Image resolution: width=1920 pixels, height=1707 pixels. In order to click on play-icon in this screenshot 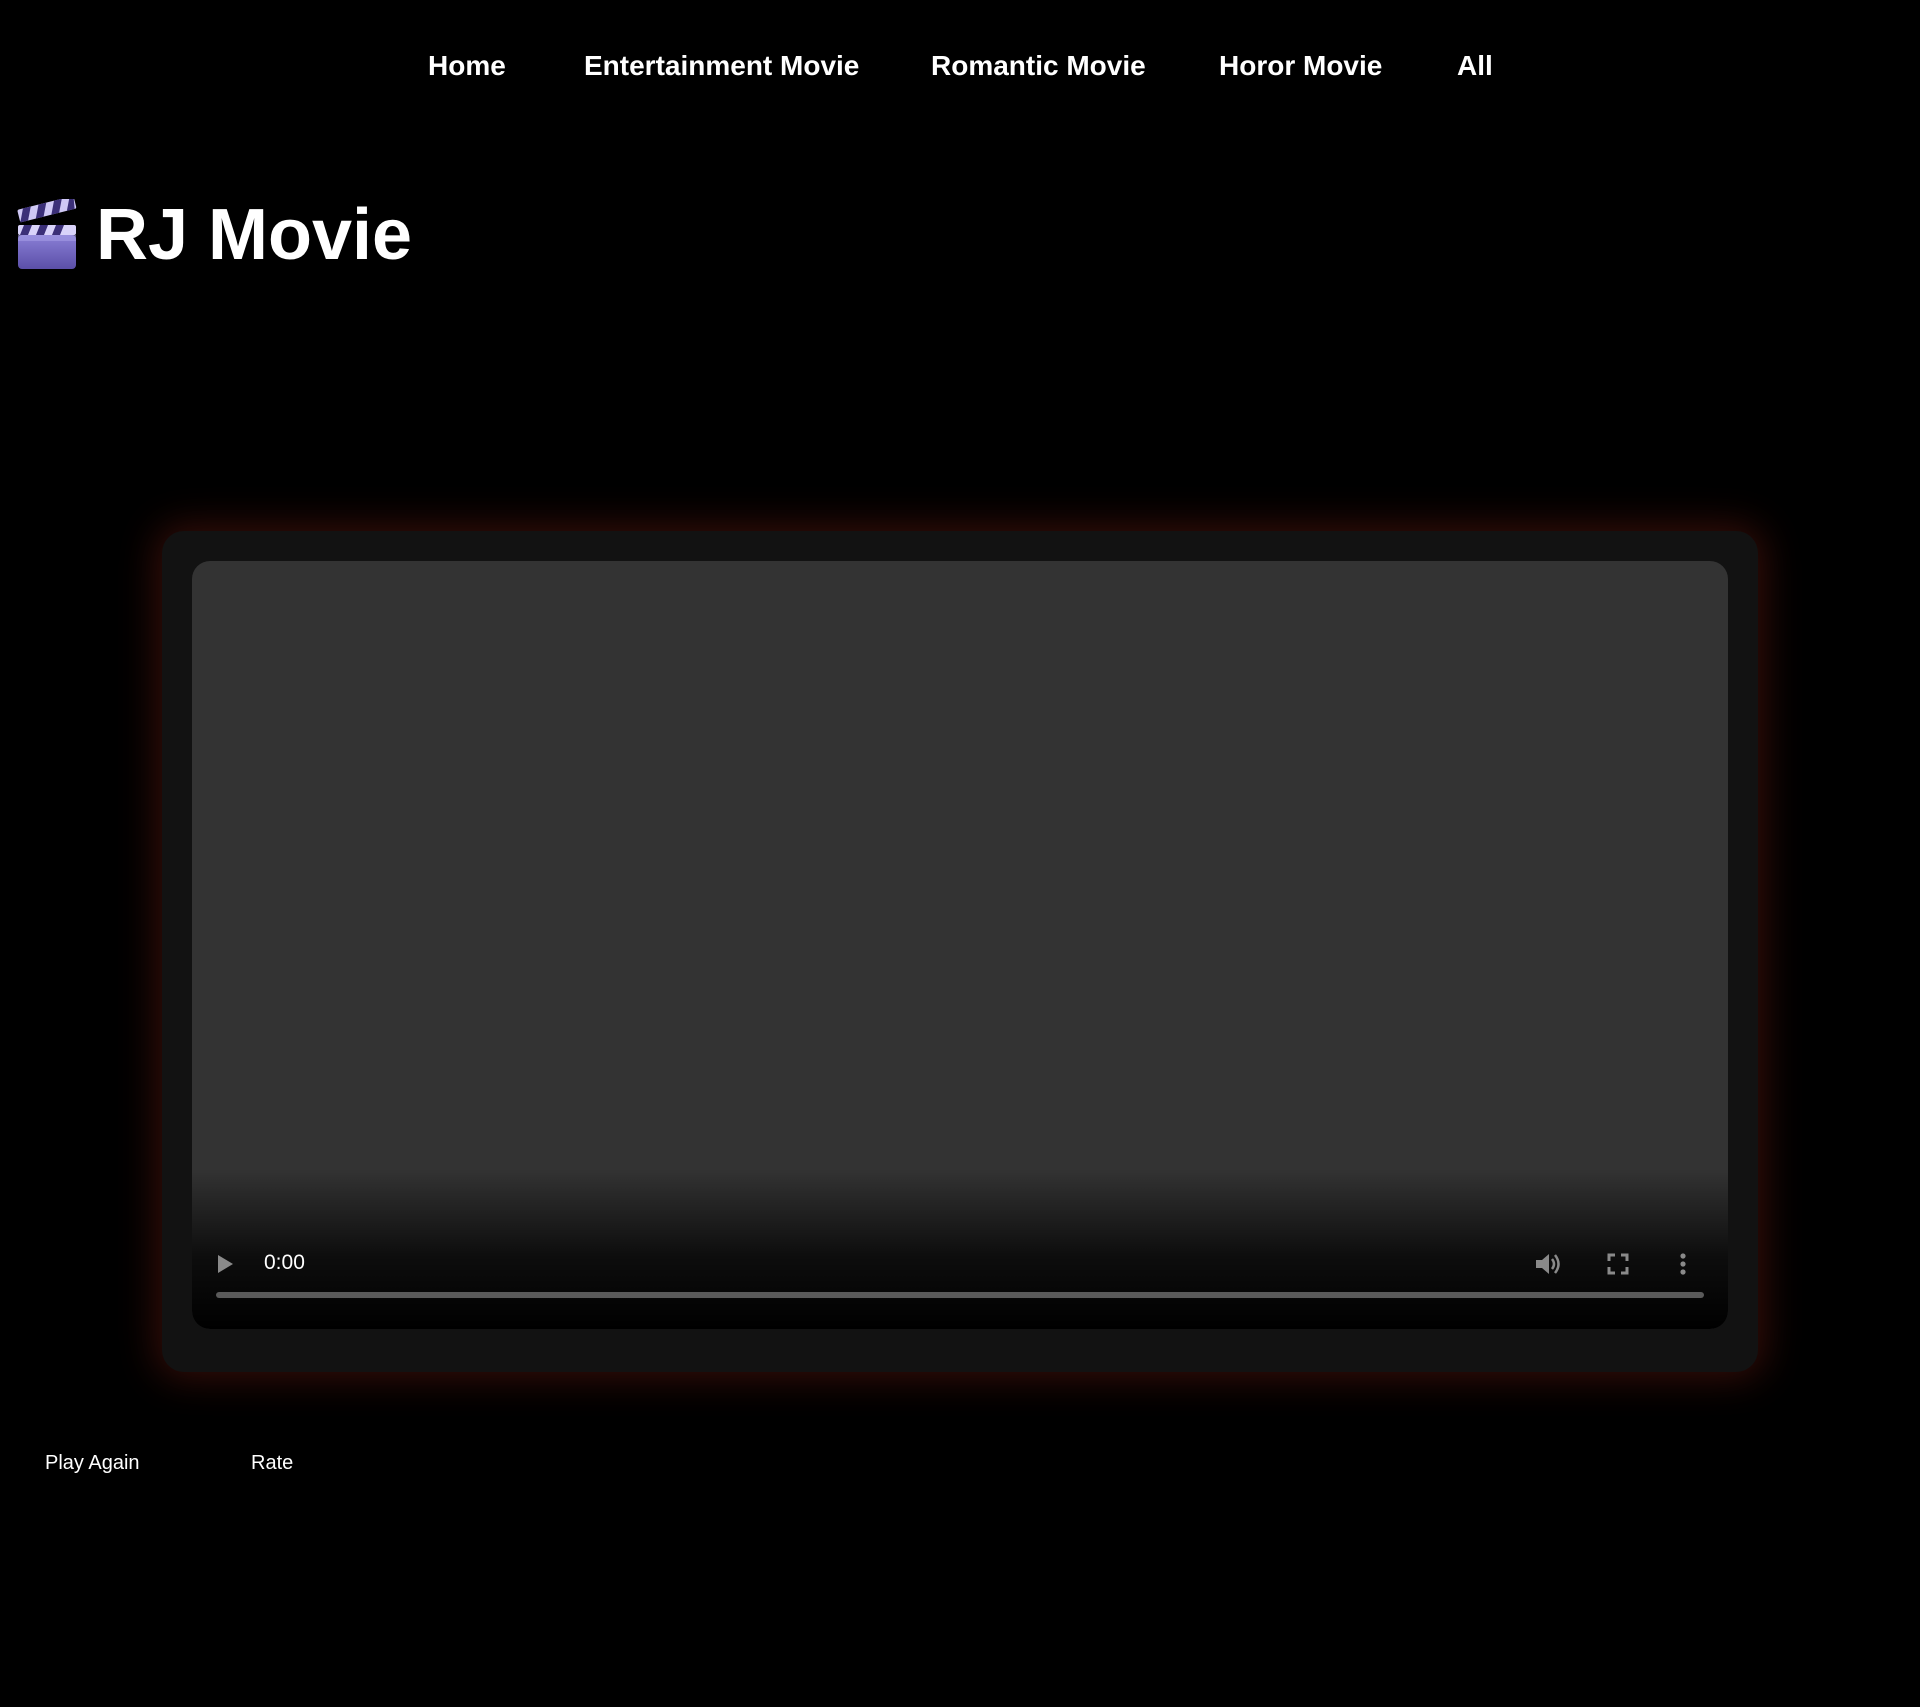, I will do `click(225, 1264)`.